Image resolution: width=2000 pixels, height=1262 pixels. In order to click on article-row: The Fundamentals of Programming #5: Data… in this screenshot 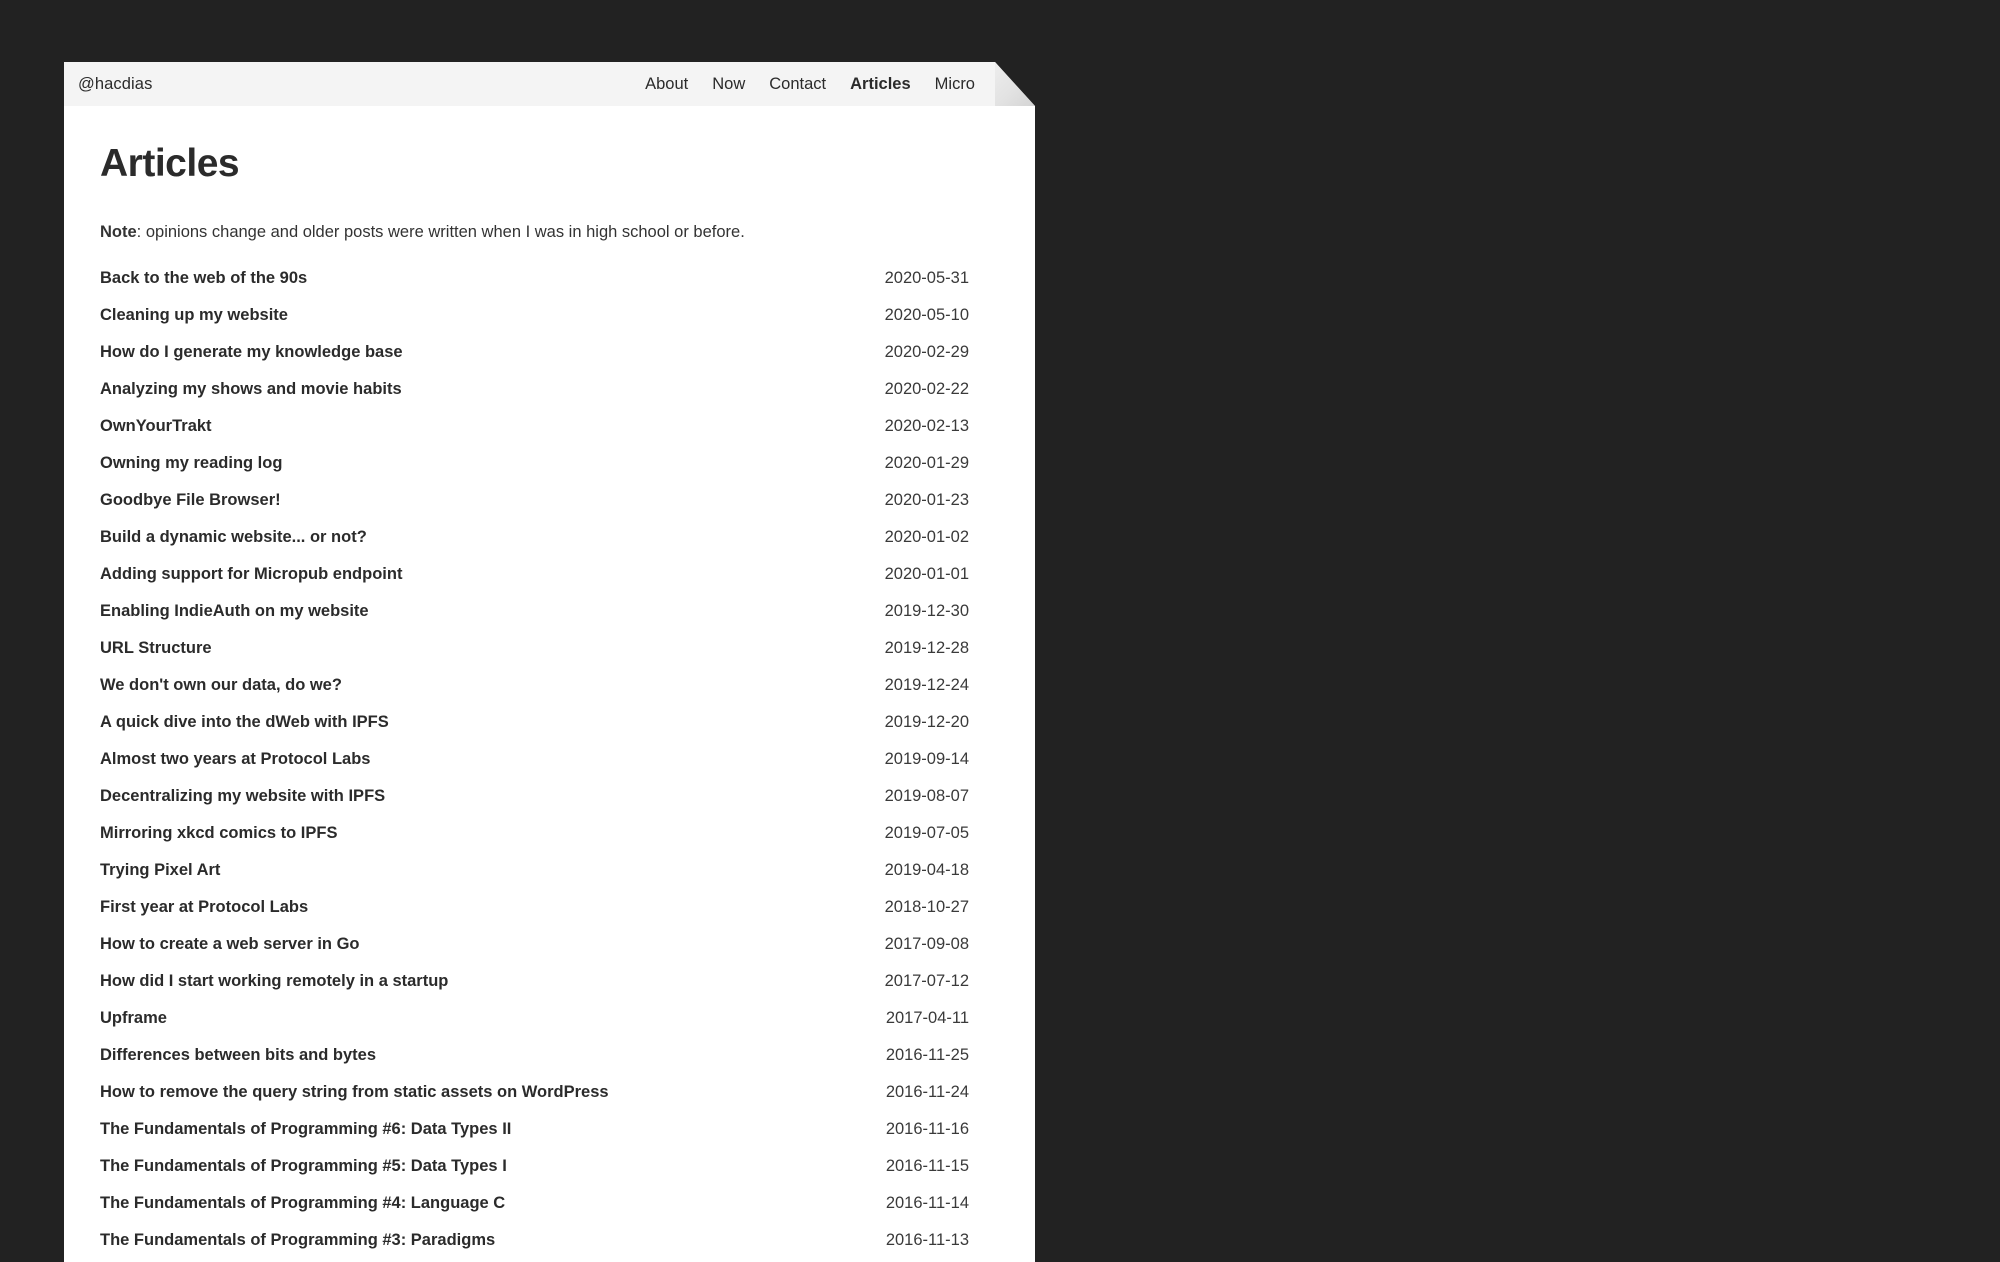, I will do `click(534, 1175)`.